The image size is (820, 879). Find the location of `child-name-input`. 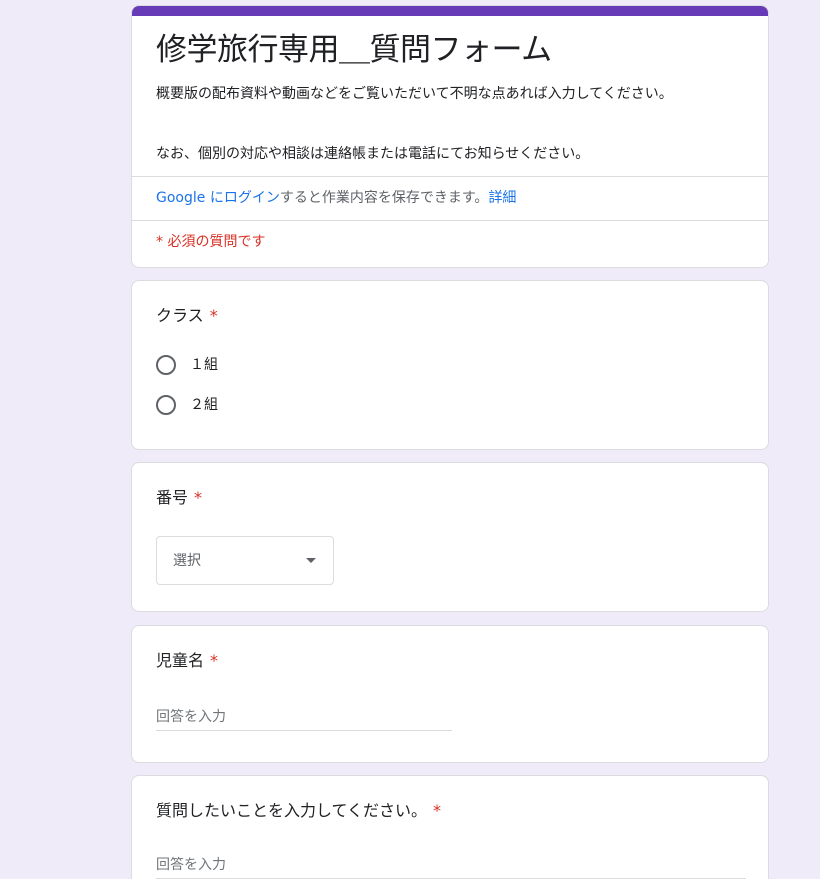

child-name-input is located at coordinates (304, 717).